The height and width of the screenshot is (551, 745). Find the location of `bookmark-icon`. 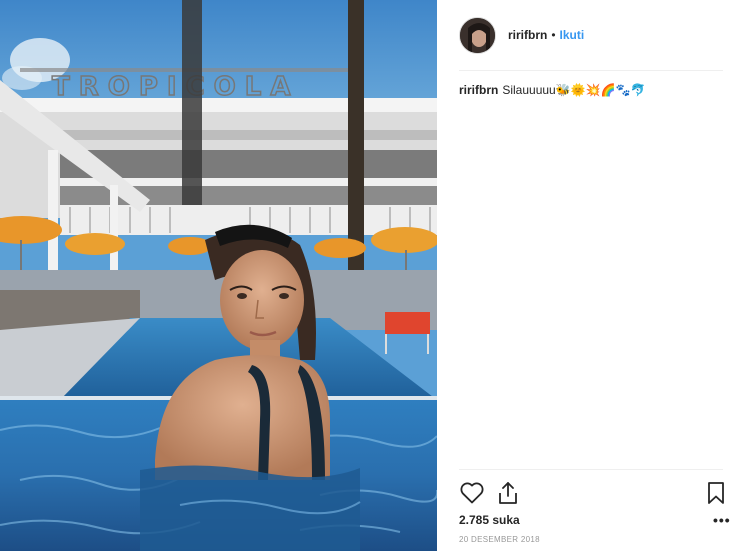

bookmark-icon is located at coordinates (716, 493).